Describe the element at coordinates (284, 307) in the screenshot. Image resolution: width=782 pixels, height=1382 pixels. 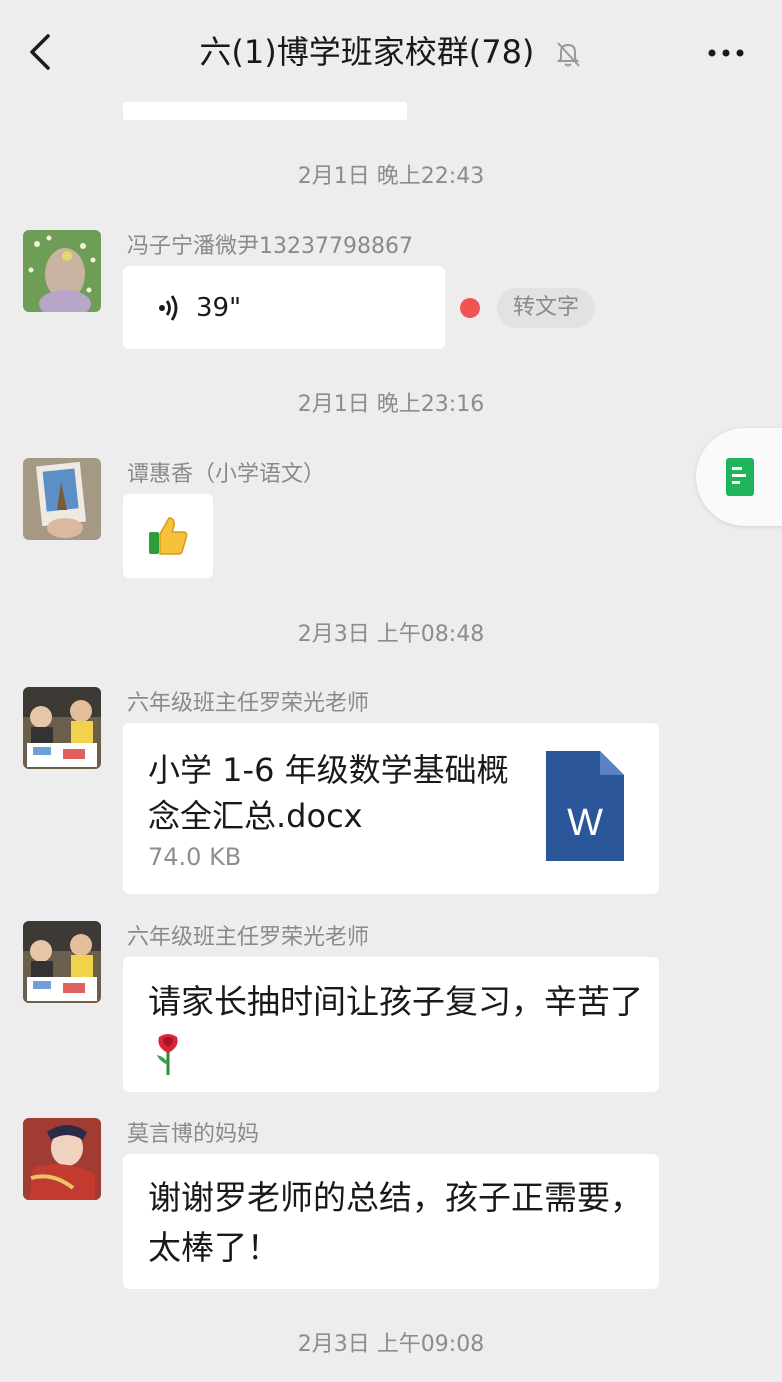
I see `voice-message-bubble: 39"` at that location.